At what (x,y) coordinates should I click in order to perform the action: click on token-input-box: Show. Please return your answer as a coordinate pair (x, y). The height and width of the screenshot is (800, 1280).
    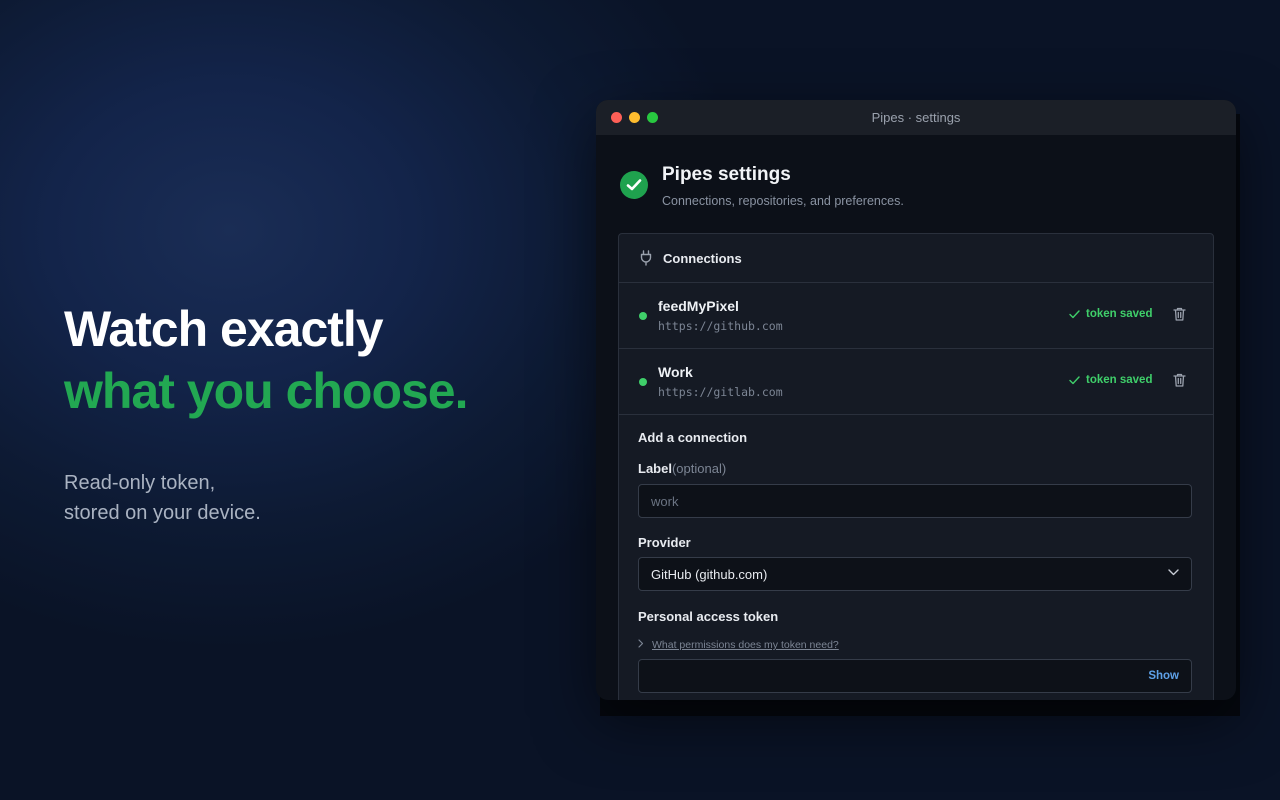
    Looking at the image, I should click on (915, 676).